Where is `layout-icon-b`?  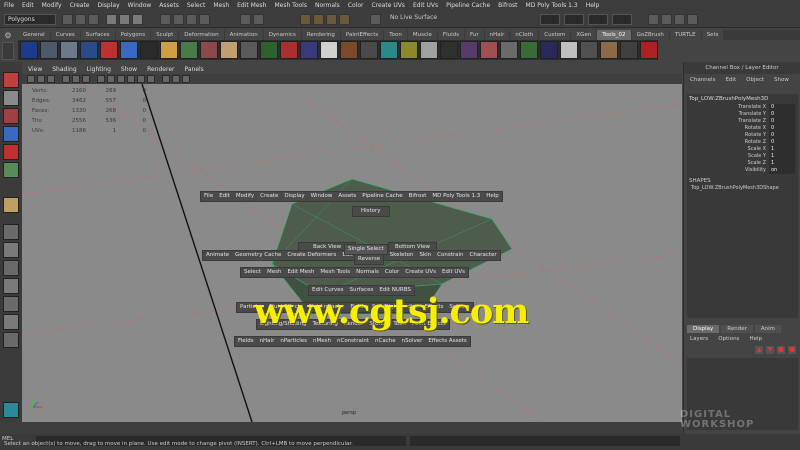
layout-icon-b is located at coordinates (11, 340).